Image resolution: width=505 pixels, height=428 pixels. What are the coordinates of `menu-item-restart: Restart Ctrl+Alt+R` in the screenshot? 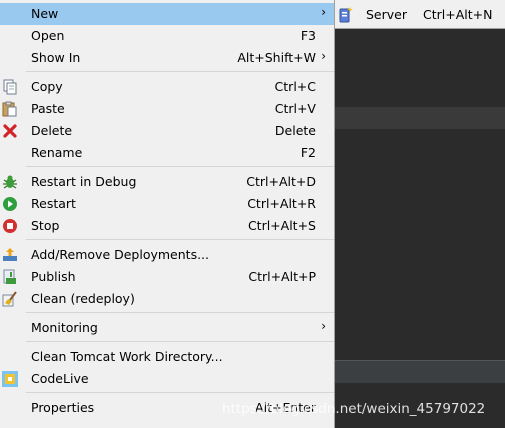 It's located at (167, 204).